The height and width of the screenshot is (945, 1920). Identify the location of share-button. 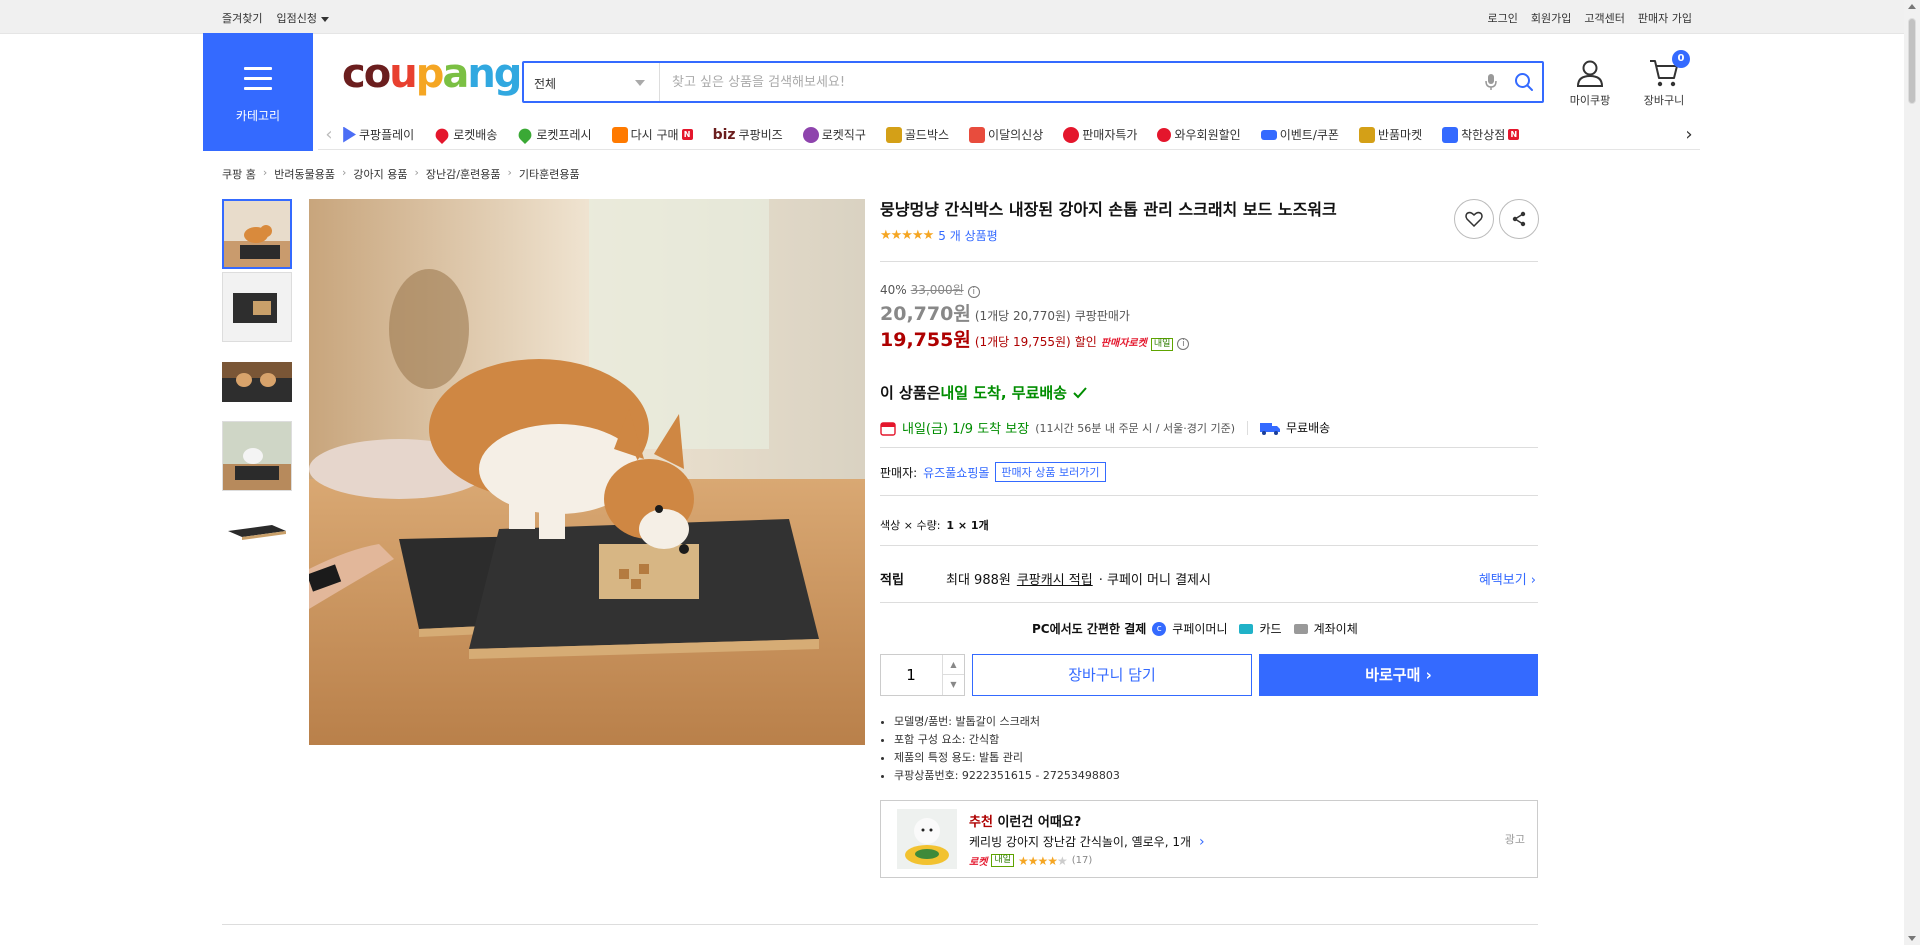
(1519, 219).